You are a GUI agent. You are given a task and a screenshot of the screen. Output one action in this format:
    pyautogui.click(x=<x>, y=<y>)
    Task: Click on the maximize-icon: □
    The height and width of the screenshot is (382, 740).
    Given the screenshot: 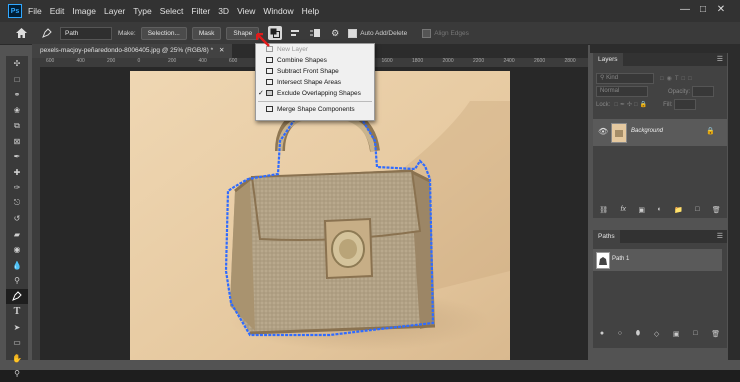 What is the action you would take?
    pyautogui.click(x=703, y=10)
    